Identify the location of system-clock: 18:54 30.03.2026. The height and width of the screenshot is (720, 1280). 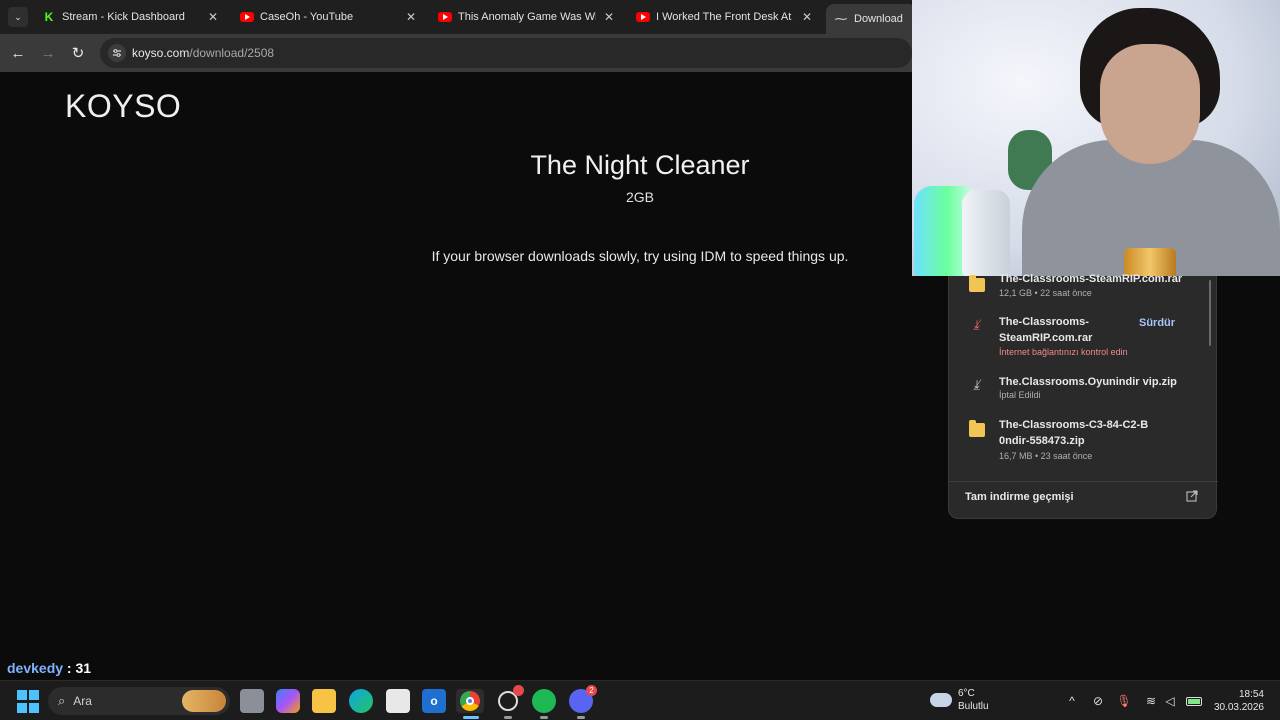
(1238, 701).